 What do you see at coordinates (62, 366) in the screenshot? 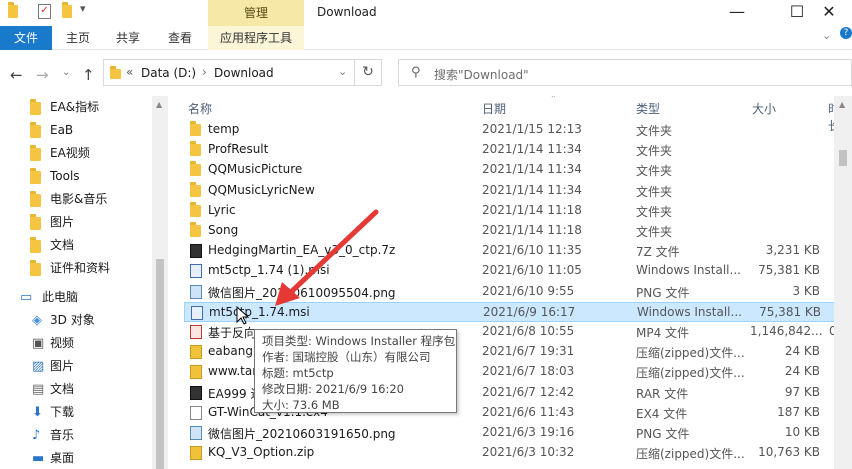
I see `nav-item-label: 图片` at bounding box center [62, 366].